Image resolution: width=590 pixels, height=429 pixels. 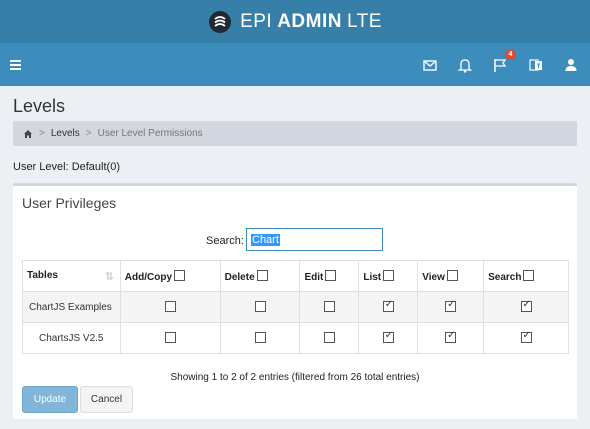 What do you see at coordinates (106, 399) in the screenshot?
I see `cancel-button: Cancel` at bounding box center [106, 399].